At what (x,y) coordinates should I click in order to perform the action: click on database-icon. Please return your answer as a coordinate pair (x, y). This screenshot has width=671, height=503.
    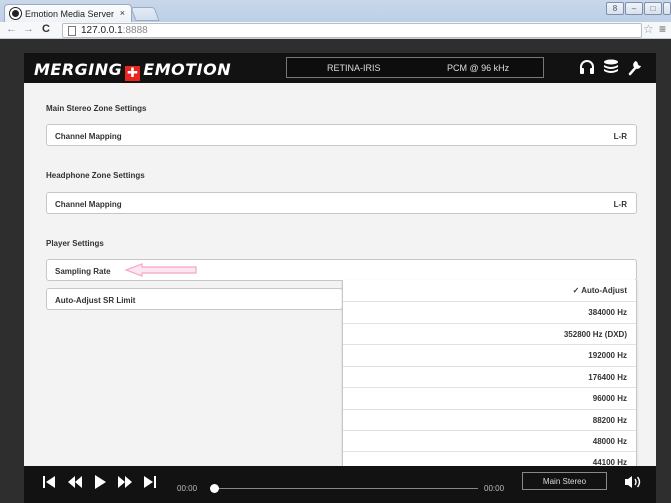
    Looking at the image, I should click on (611, 67).